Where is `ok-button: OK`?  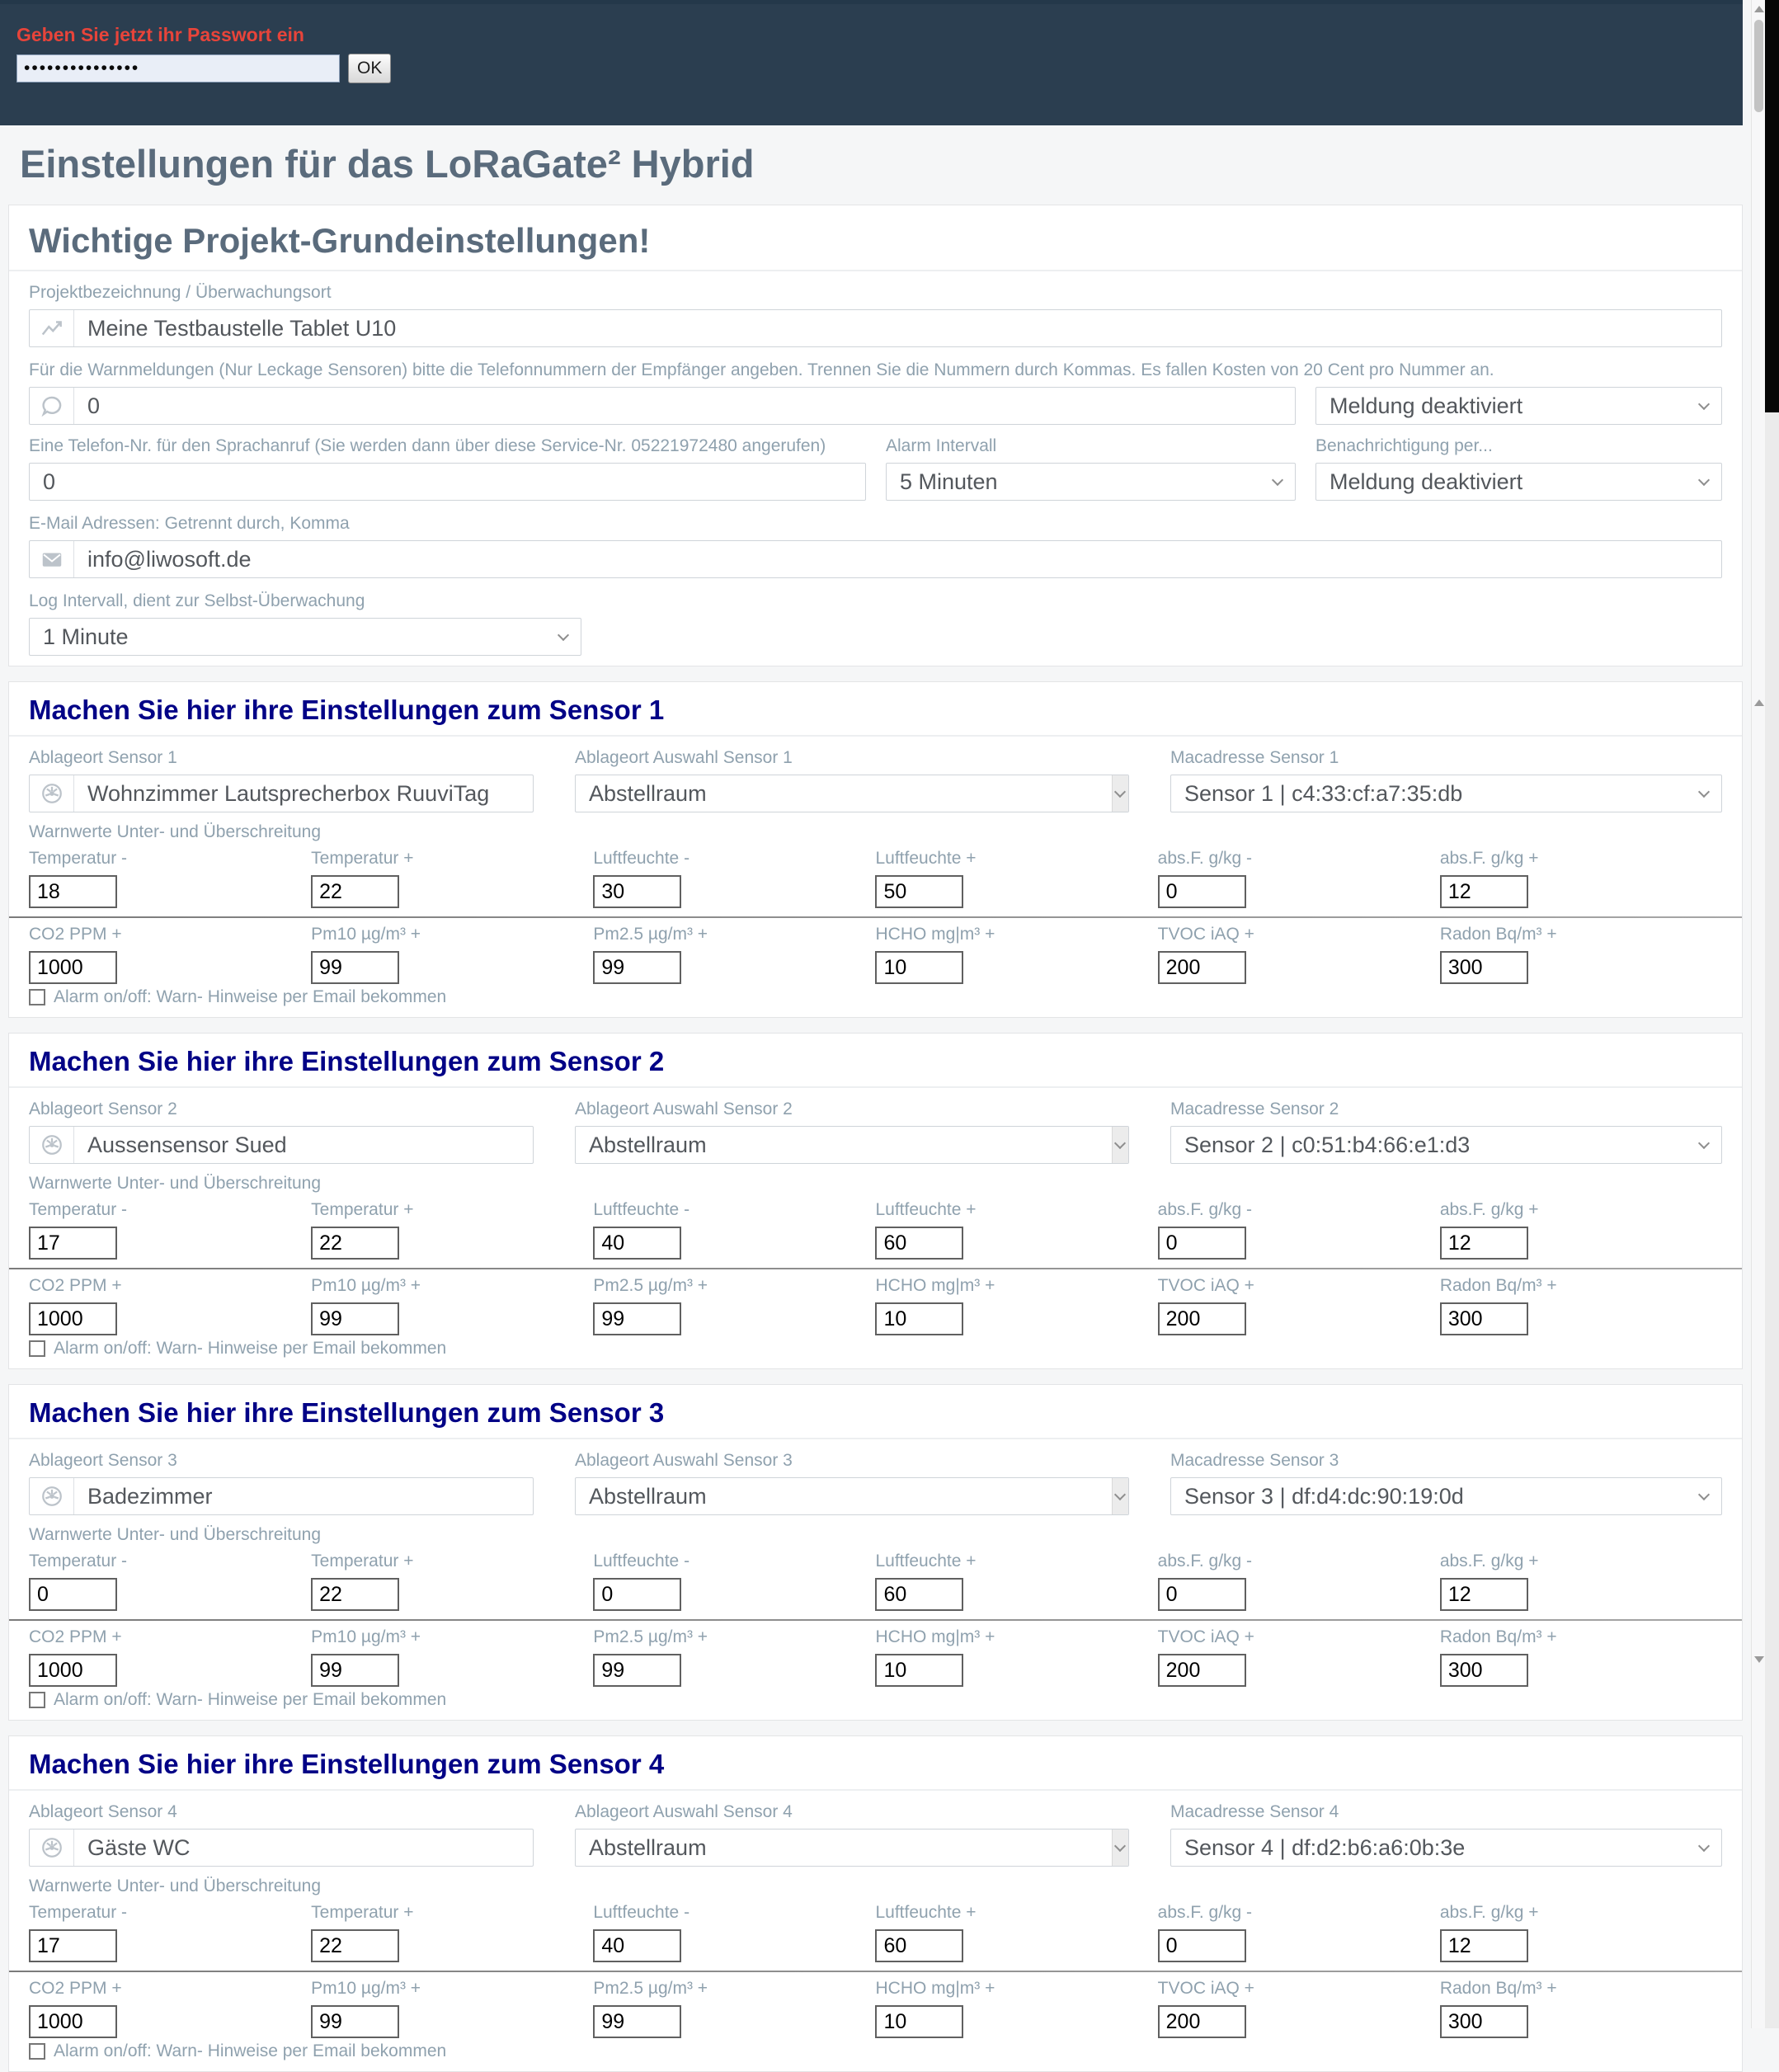 ok-button: OK is located at coordinates (370, 69).